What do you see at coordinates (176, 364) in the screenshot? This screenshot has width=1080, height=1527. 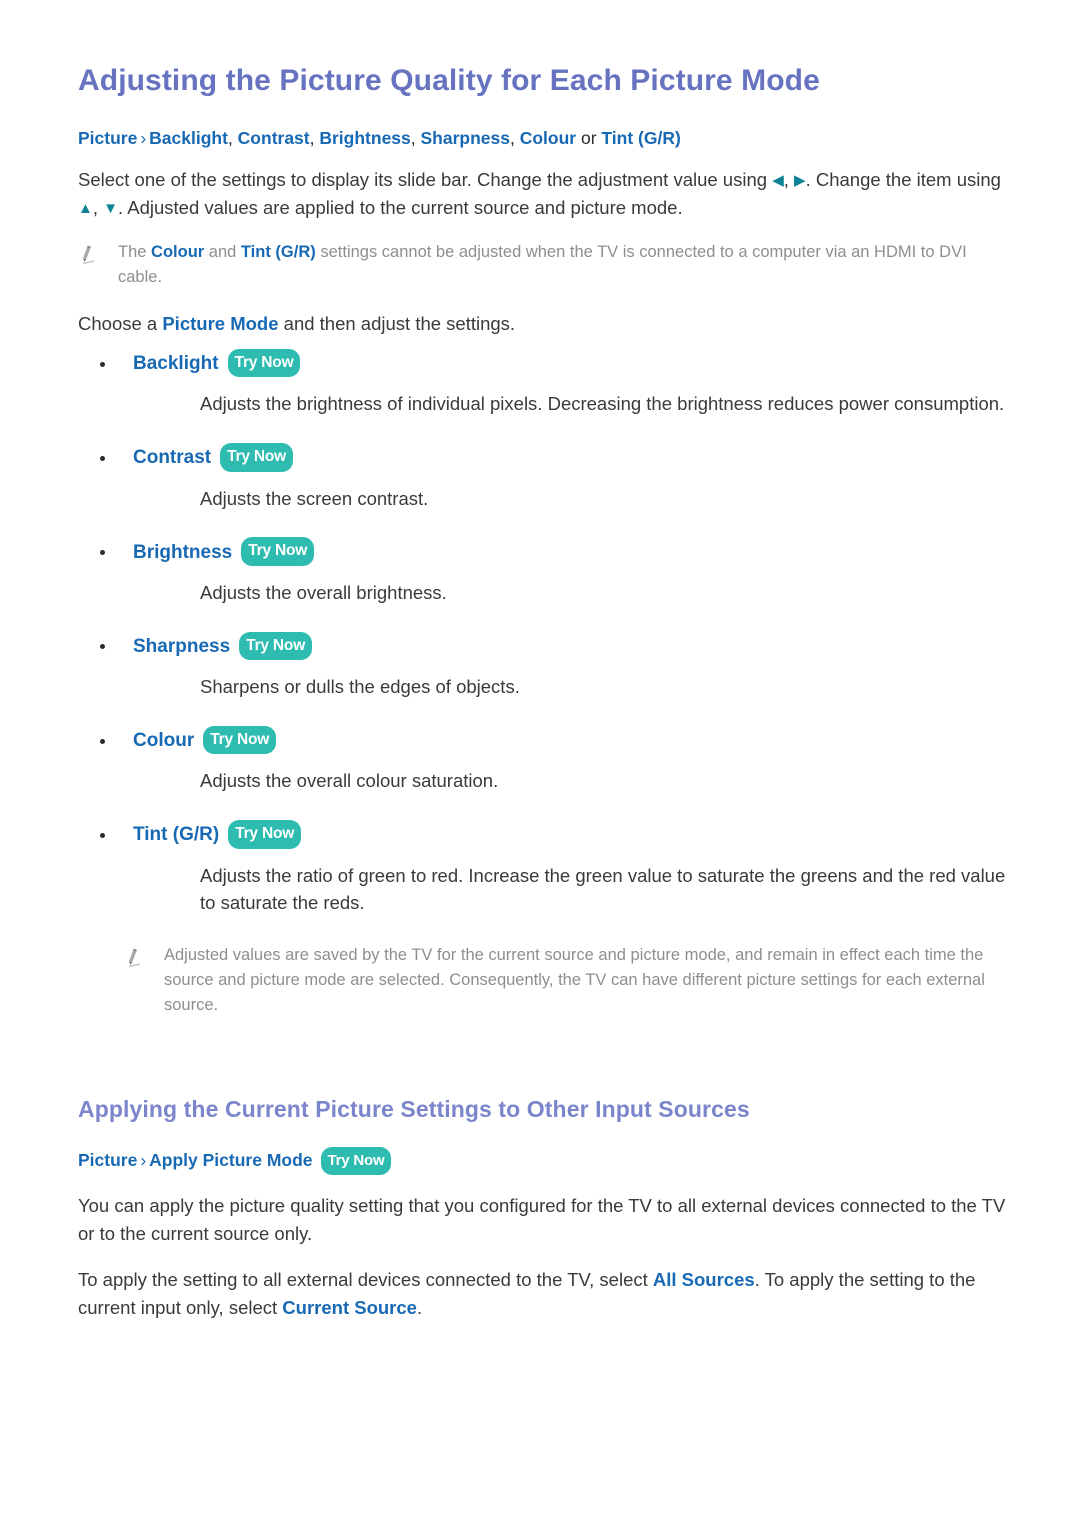 I see `setting-label-backlight: Backlight` at bounding box center [176, 364].